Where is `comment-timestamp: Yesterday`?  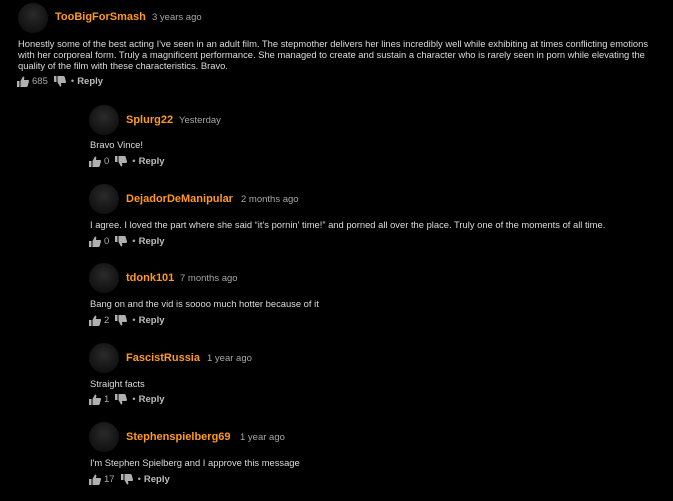 comment-timestamp: Yesterday is located at coordinates (200, 120).